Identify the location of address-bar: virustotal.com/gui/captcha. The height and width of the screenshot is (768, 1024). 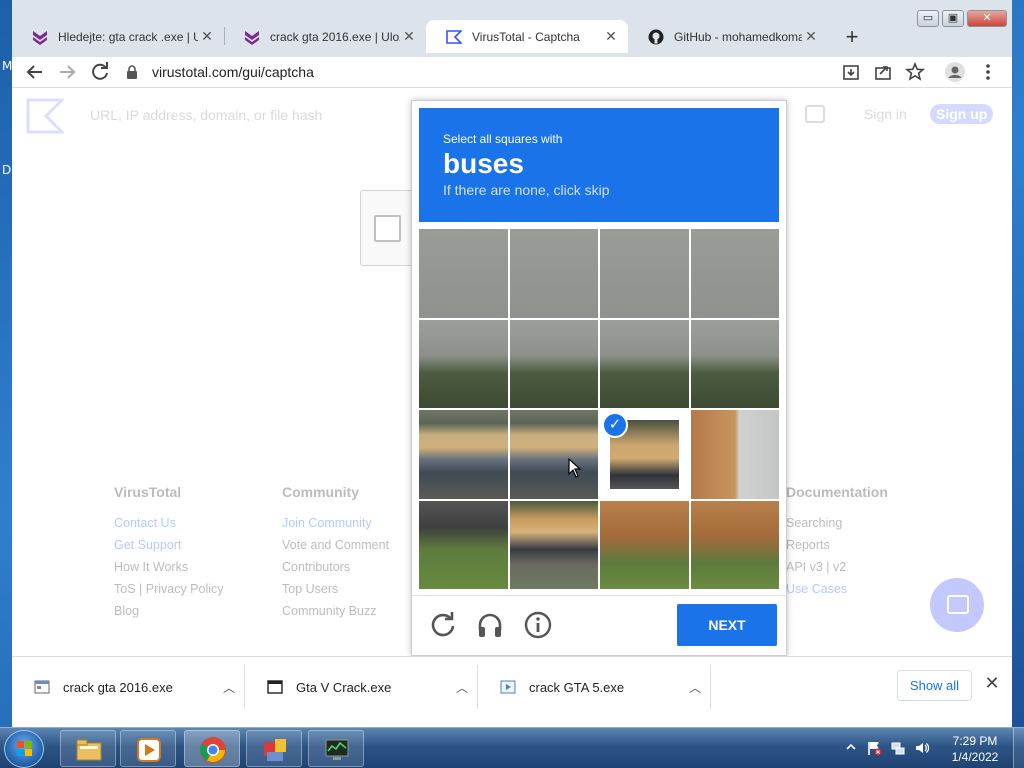
(514, 72).